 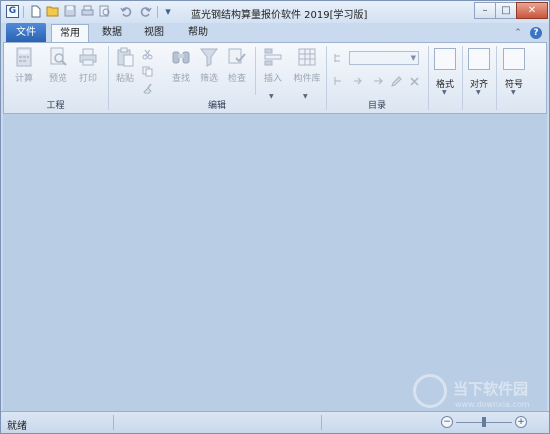 What do you see at coordinates (125, 57) in the screenshot?
I see `clipboard-icon` at bounding box center [125, 57].